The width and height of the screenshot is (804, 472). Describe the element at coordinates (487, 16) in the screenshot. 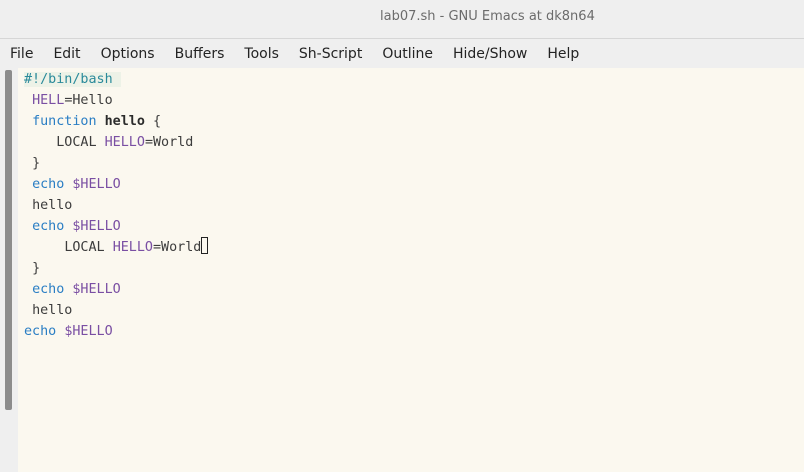

I see `window-title: lab07.sh - GNU Emacs at dk8n64` at that location.